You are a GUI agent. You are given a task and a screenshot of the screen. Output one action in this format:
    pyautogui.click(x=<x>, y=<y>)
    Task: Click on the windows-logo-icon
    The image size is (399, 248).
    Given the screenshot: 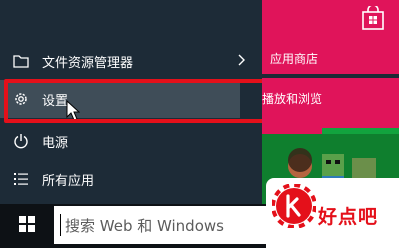 What is the action you would take?
    pyautogui.click(x=27, y=226)
    